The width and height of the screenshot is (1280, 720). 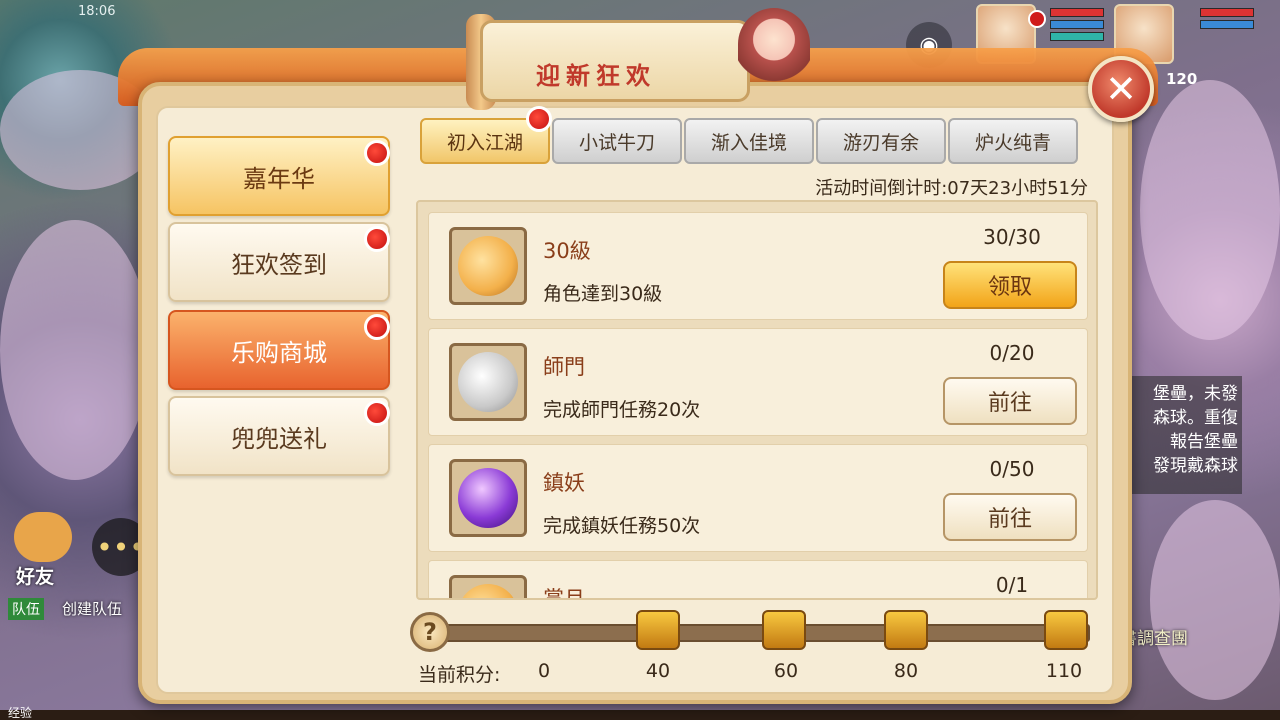 I want to click on task-progress: 30/30, so click(x=1012, y=237).